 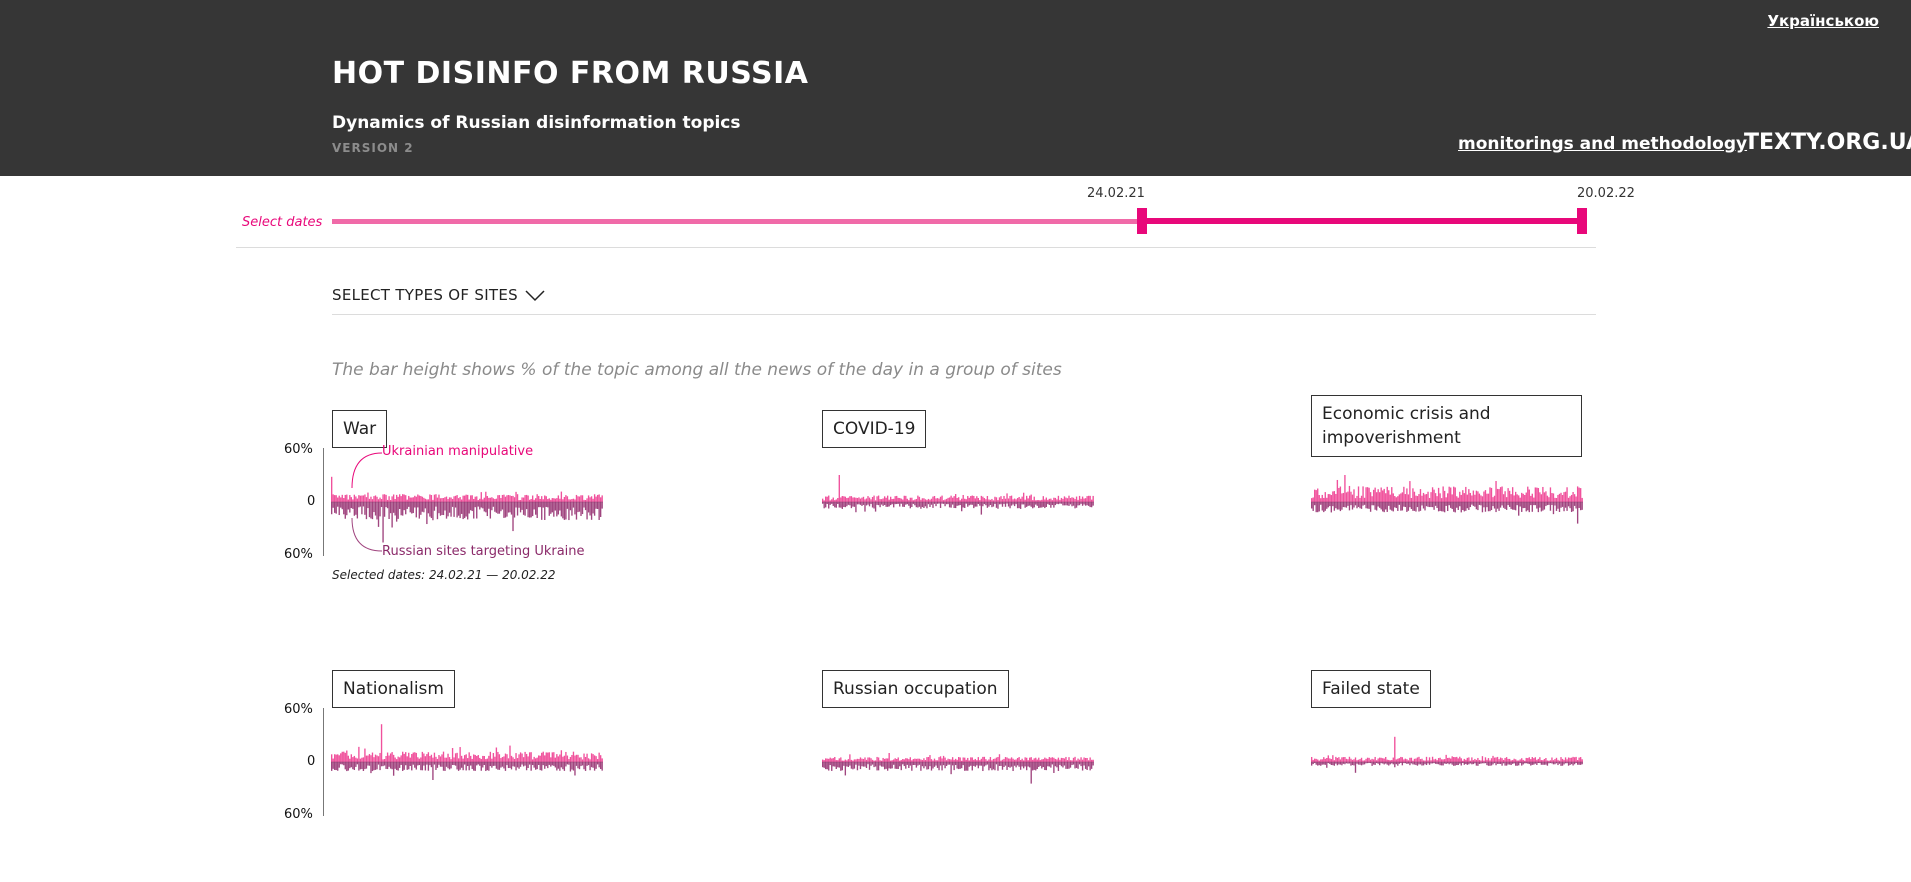 What do you see at coordinates (1823, 21) in the screenshot?
I see `language-switch-link: Українською` at bounding box center [1823, 21].